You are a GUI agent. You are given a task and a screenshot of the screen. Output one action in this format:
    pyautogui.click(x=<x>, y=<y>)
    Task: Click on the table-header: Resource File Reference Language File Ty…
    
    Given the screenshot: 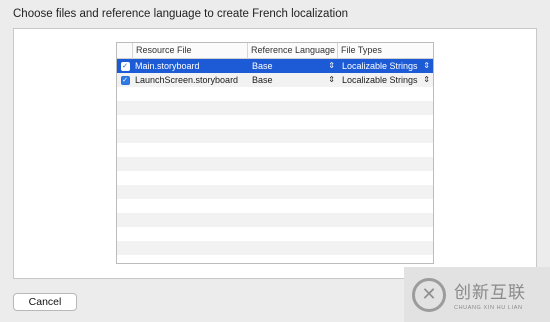 What is the action you would take?
    pyautogui.click(x=275, y=51)
    